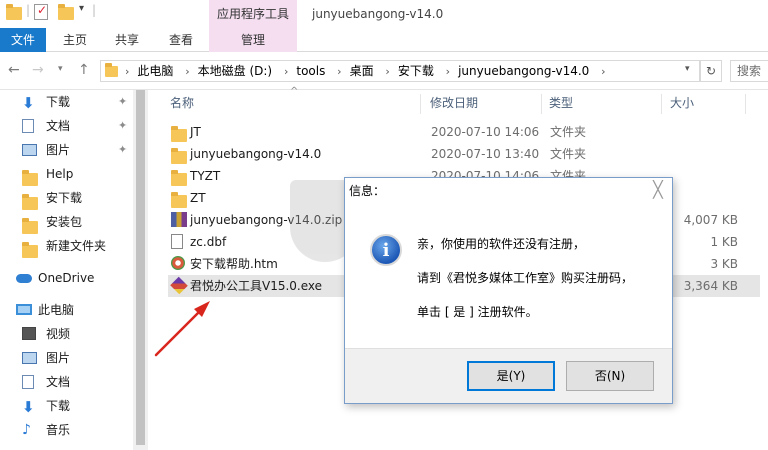 The width and height of the screenshot is (768, 450). I want to click on nav-item-documents: 文档 ✦, so click(72, 126).